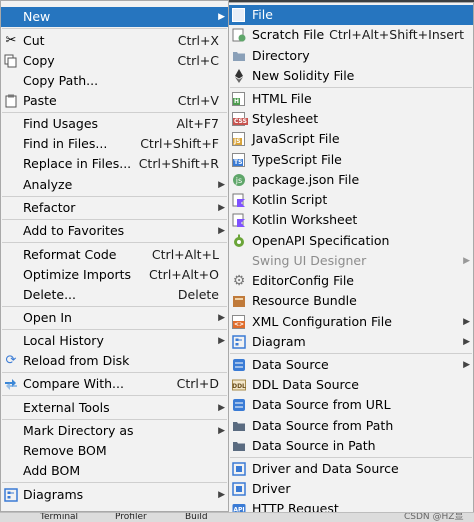  What do you see at coordinates (351, 385) in the screenshot?
I see `submenu-item-ddl-data-source: DDL DDL Data Source` at bounding box center [351, 385].